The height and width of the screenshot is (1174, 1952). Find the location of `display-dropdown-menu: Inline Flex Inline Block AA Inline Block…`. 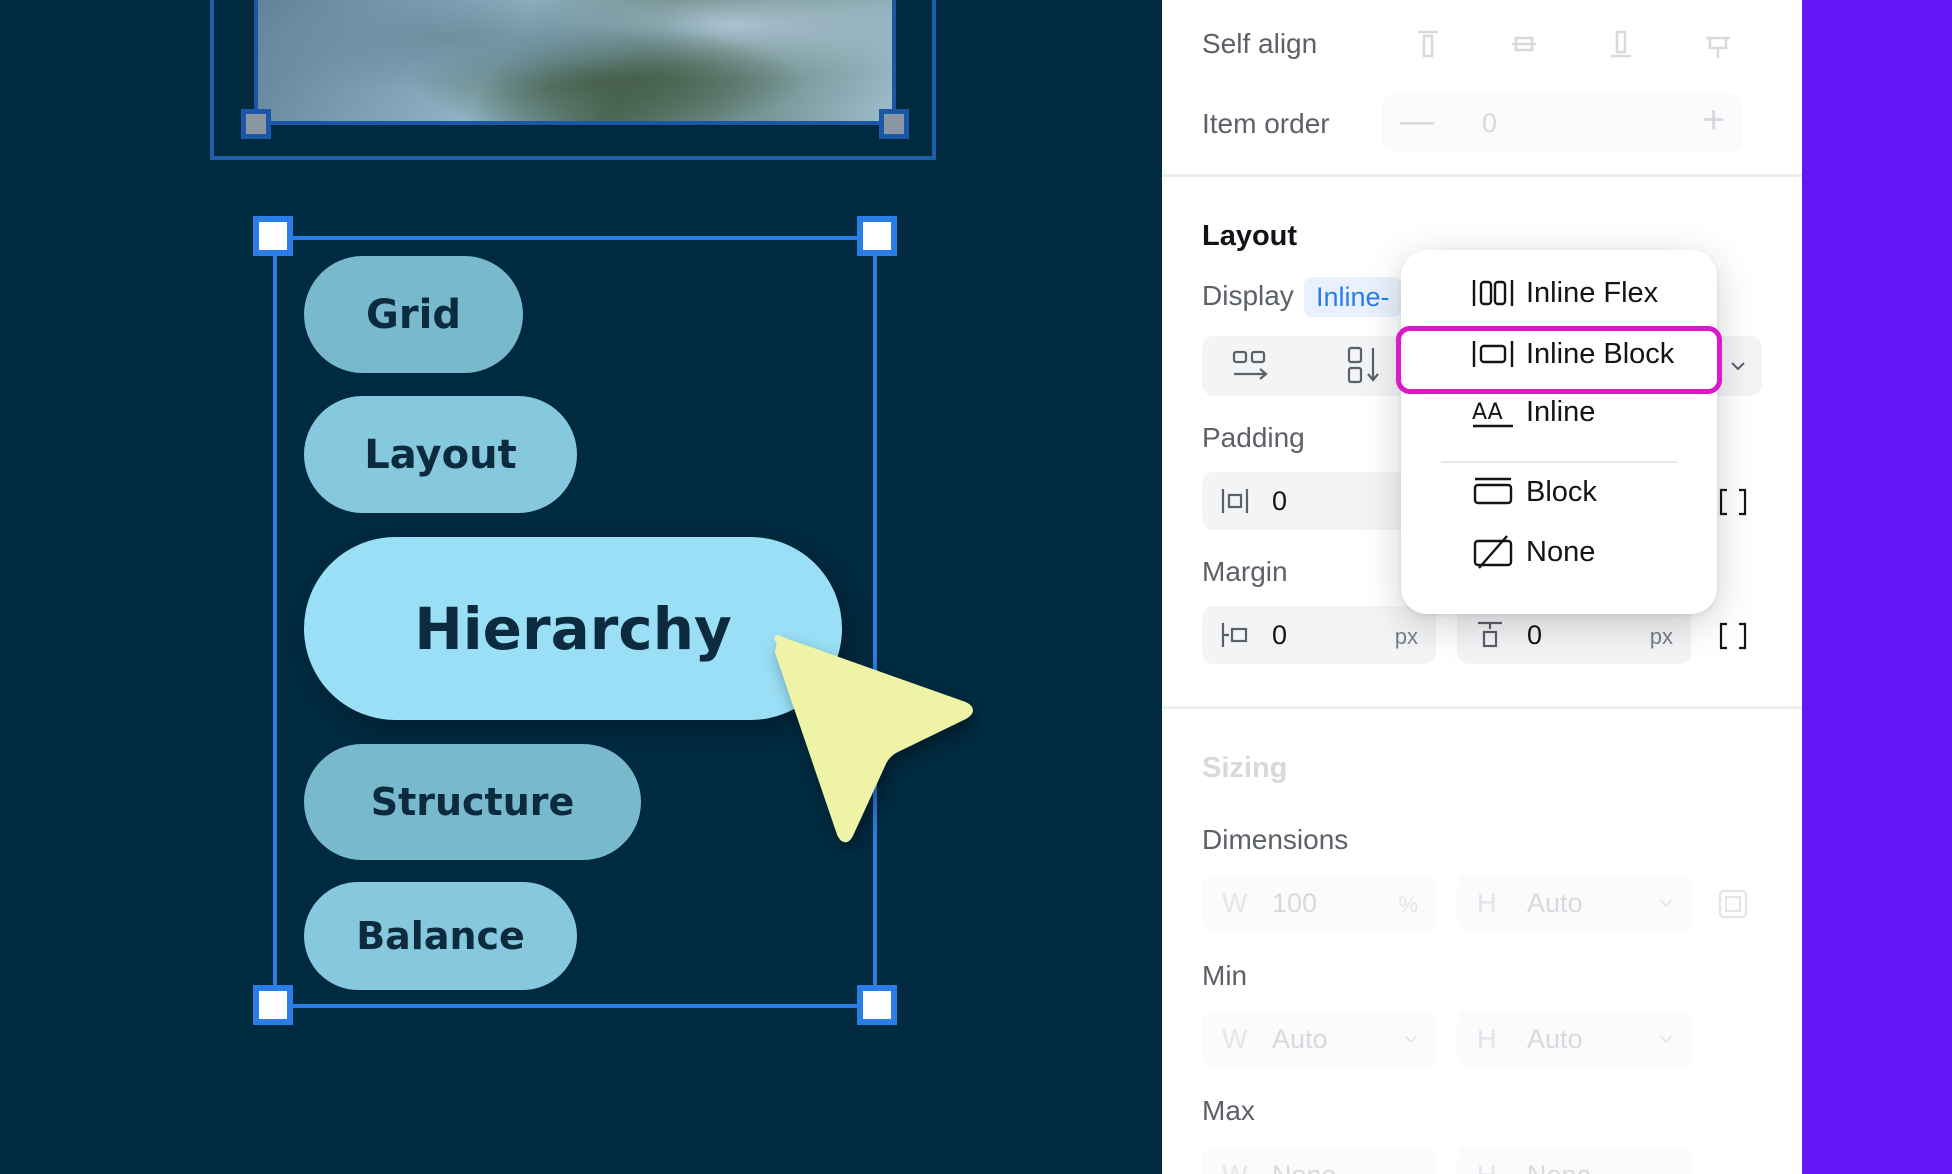

display-dropdown-menu: Inline Flex Inline Block AA Inline Block… is located at coordinates (1559, 432).